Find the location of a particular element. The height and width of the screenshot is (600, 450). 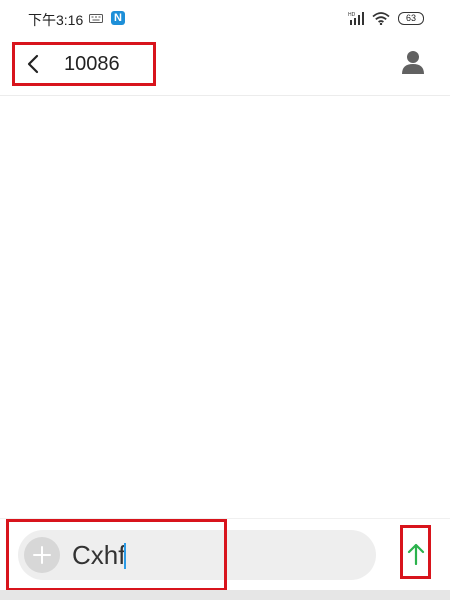

back-button: 10086 is located at coordinates (84, 64).